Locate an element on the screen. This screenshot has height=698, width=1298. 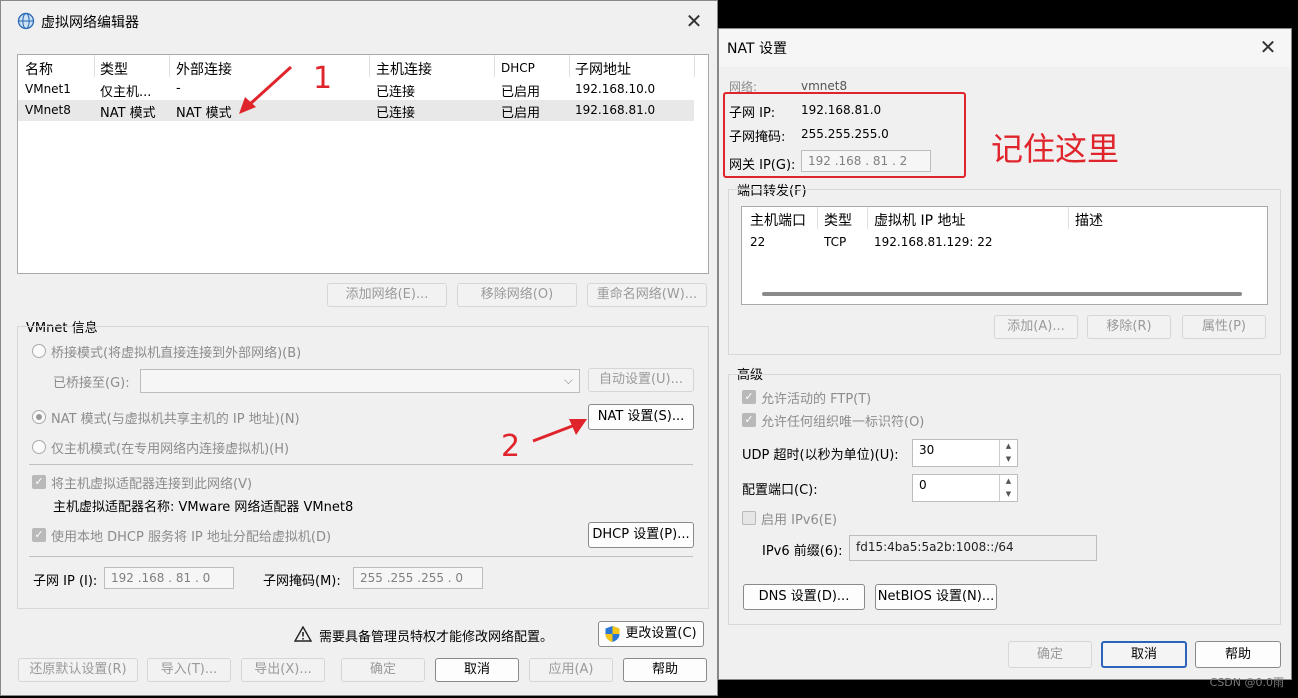
bridge-mode-radio is located at coordinates (39, 351).